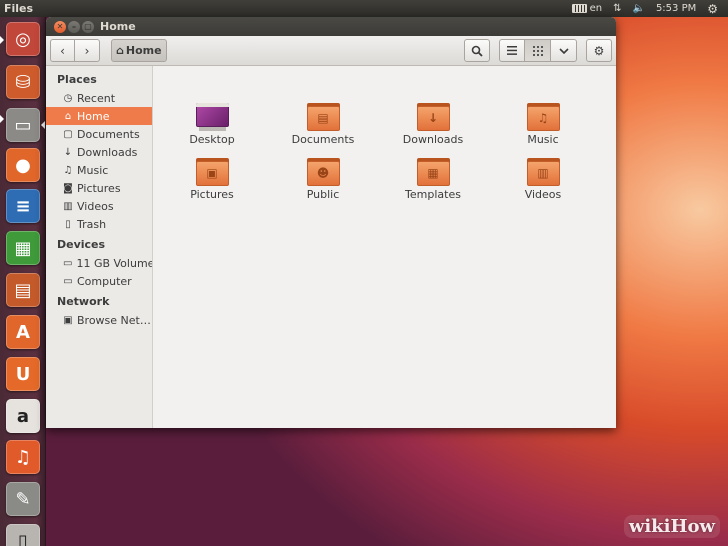 This screenshot has height=546, width=728. I want to click on clock-indicator: 5:53 PM, so click(676, 8).